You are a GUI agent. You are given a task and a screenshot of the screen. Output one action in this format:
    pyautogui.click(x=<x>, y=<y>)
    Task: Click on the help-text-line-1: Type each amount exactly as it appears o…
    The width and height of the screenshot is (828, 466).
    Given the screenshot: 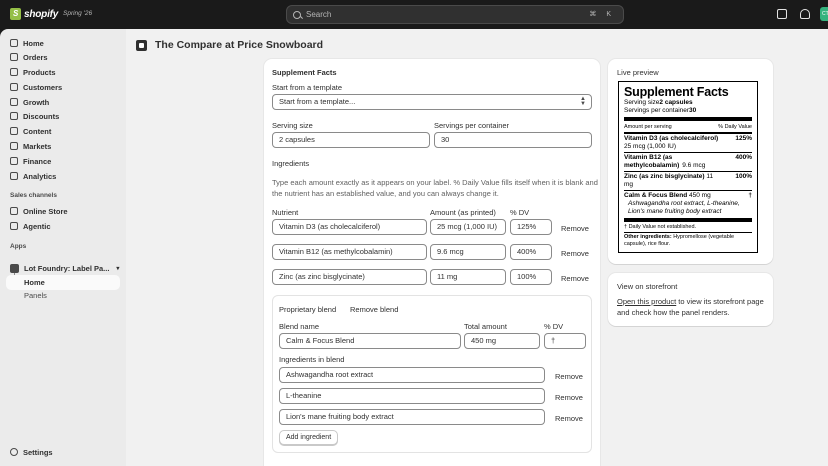 What is the action you would take?
    pyautogui.click(x=435, y=182)
    